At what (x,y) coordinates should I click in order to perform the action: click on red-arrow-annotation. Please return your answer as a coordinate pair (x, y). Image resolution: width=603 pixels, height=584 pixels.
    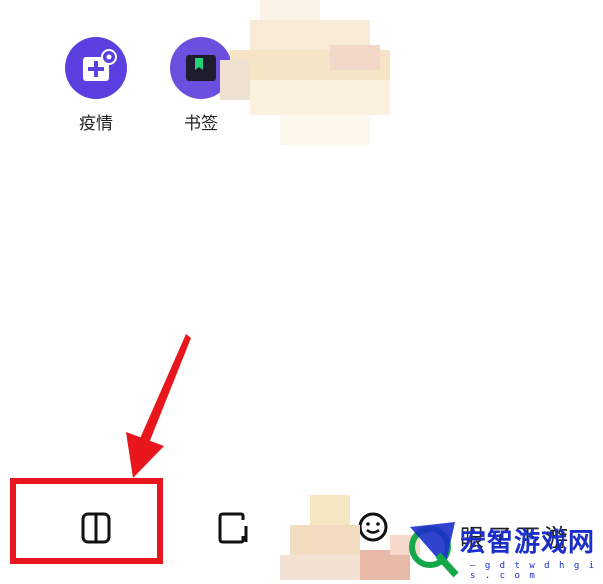
    Looking at the image, I should click on (158, 406).